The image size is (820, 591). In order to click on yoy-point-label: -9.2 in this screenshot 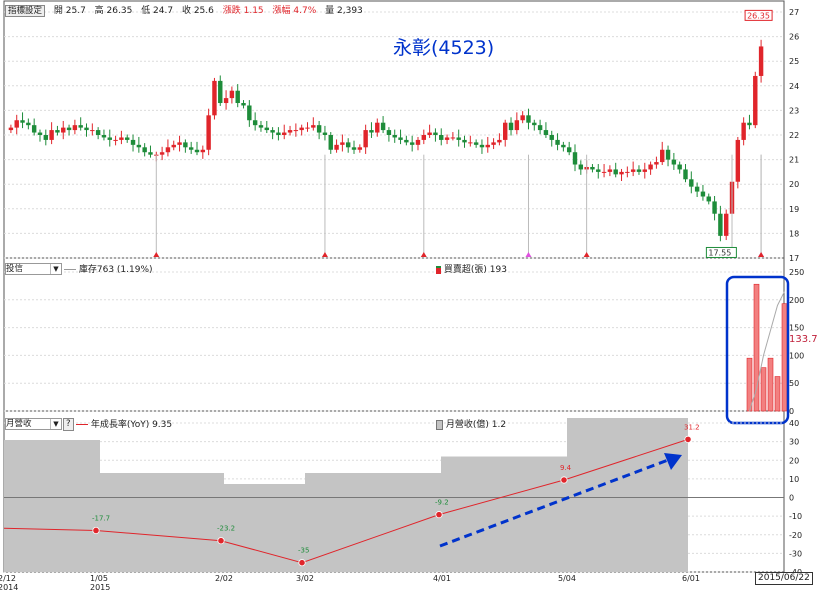, I will do `click(442, 503)`.